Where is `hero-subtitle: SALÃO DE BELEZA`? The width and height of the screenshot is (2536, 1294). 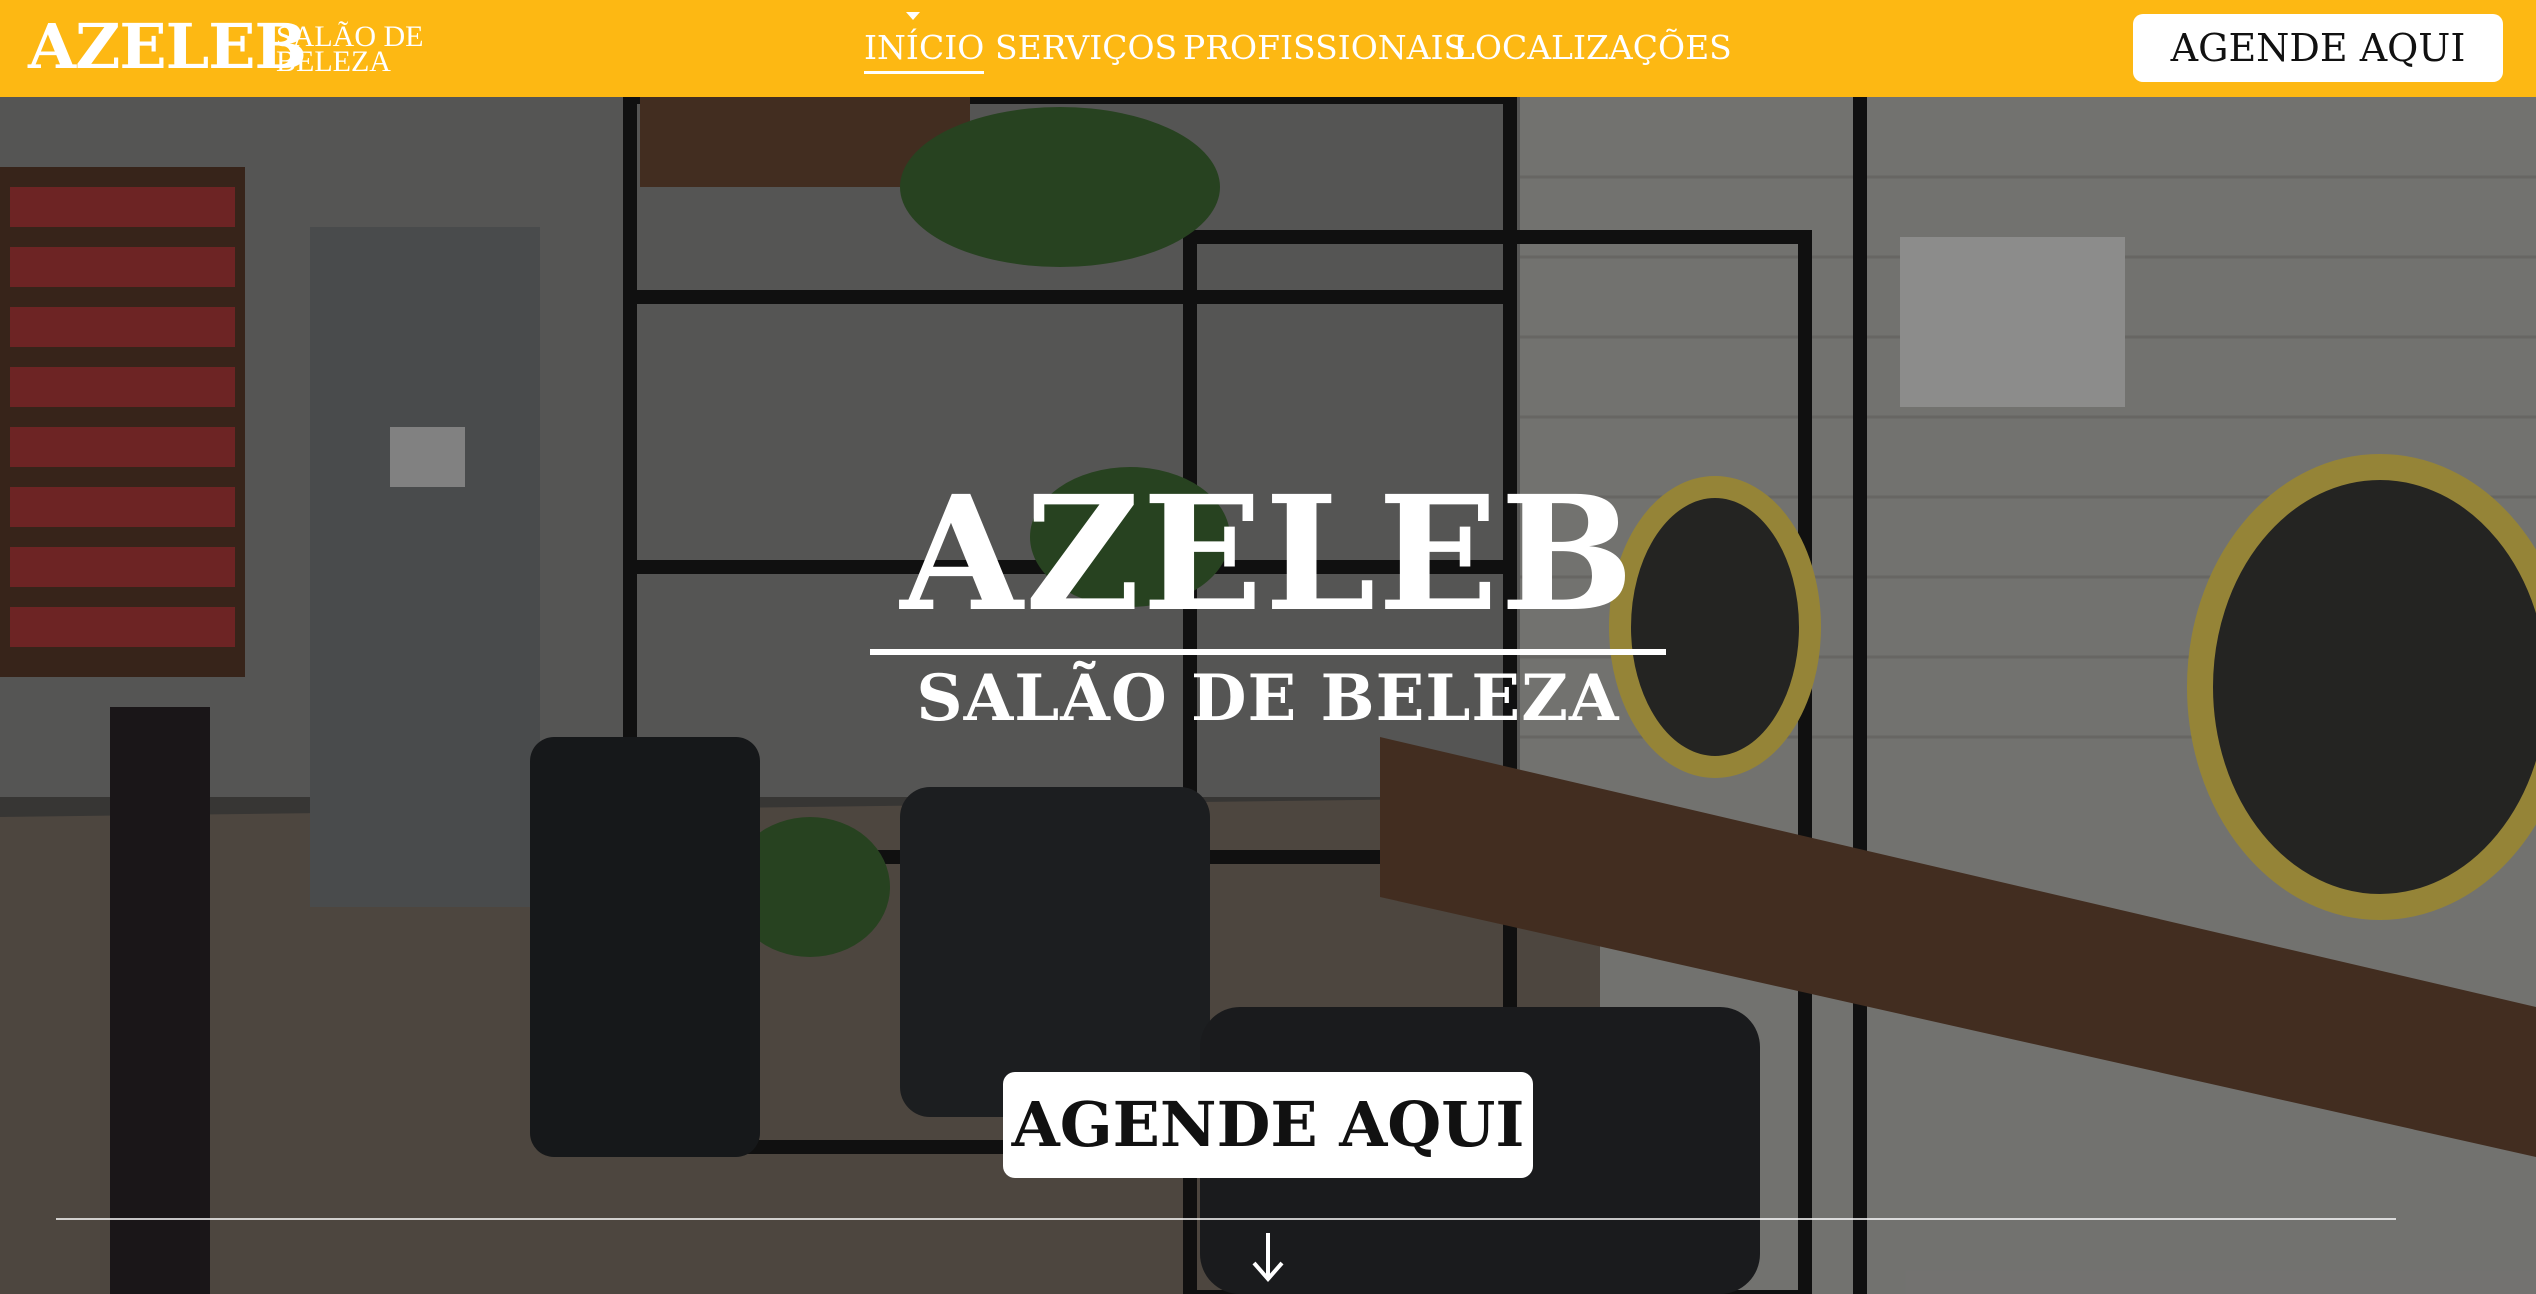
hero-subtitle: SALÃO DE BELEZA is located at coordinates (1268, 698).